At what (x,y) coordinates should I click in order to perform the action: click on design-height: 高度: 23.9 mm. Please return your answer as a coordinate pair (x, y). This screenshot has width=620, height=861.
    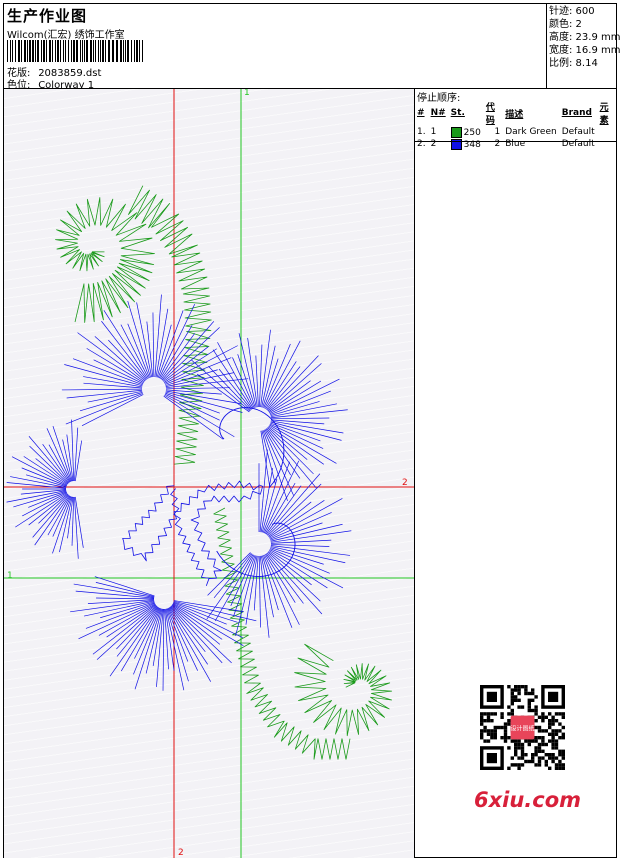
    Looking at the image, I should click on (584, 37).